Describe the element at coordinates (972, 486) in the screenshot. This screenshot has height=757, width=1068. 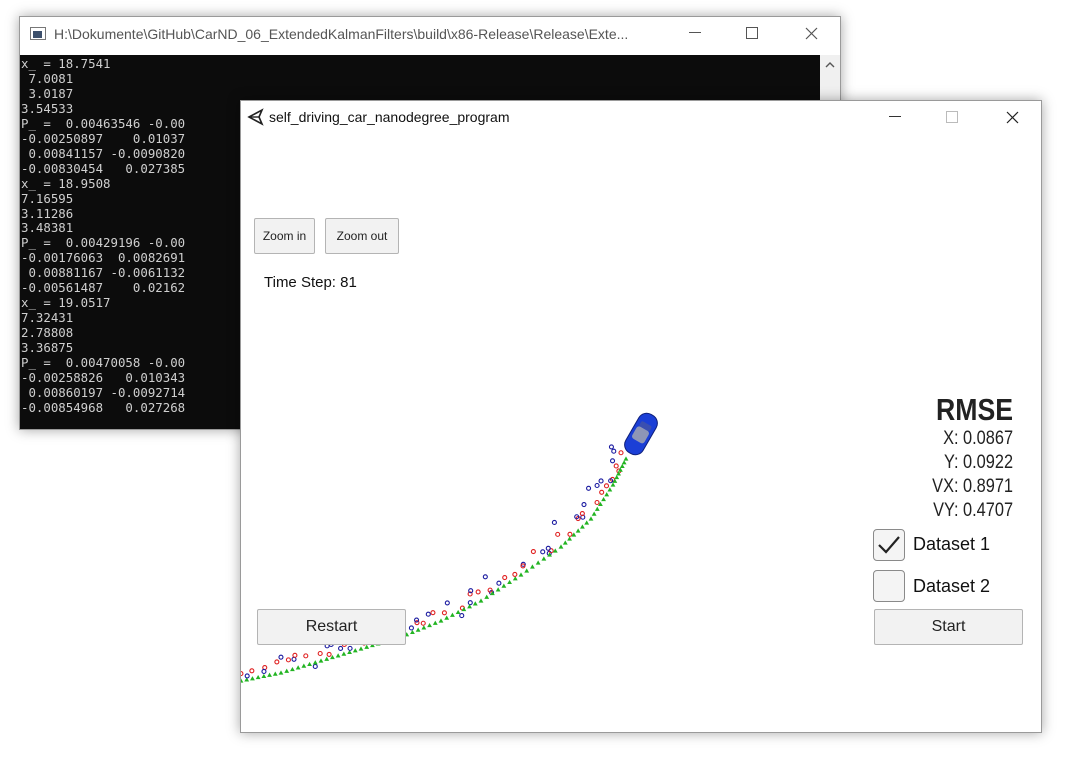
I see `rmse-vx: VX: 0.8971` at that location.